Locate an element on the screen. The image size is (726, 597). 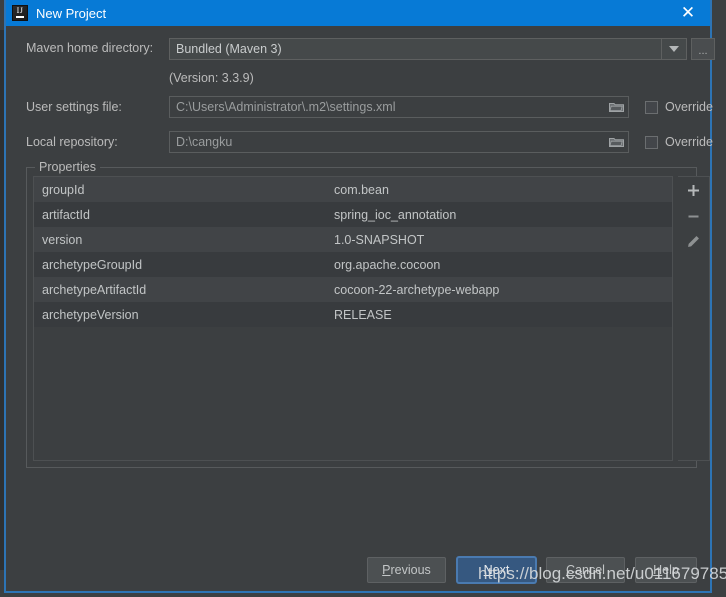
user-settings-override-label: Override is located at coordinates (689, 107).